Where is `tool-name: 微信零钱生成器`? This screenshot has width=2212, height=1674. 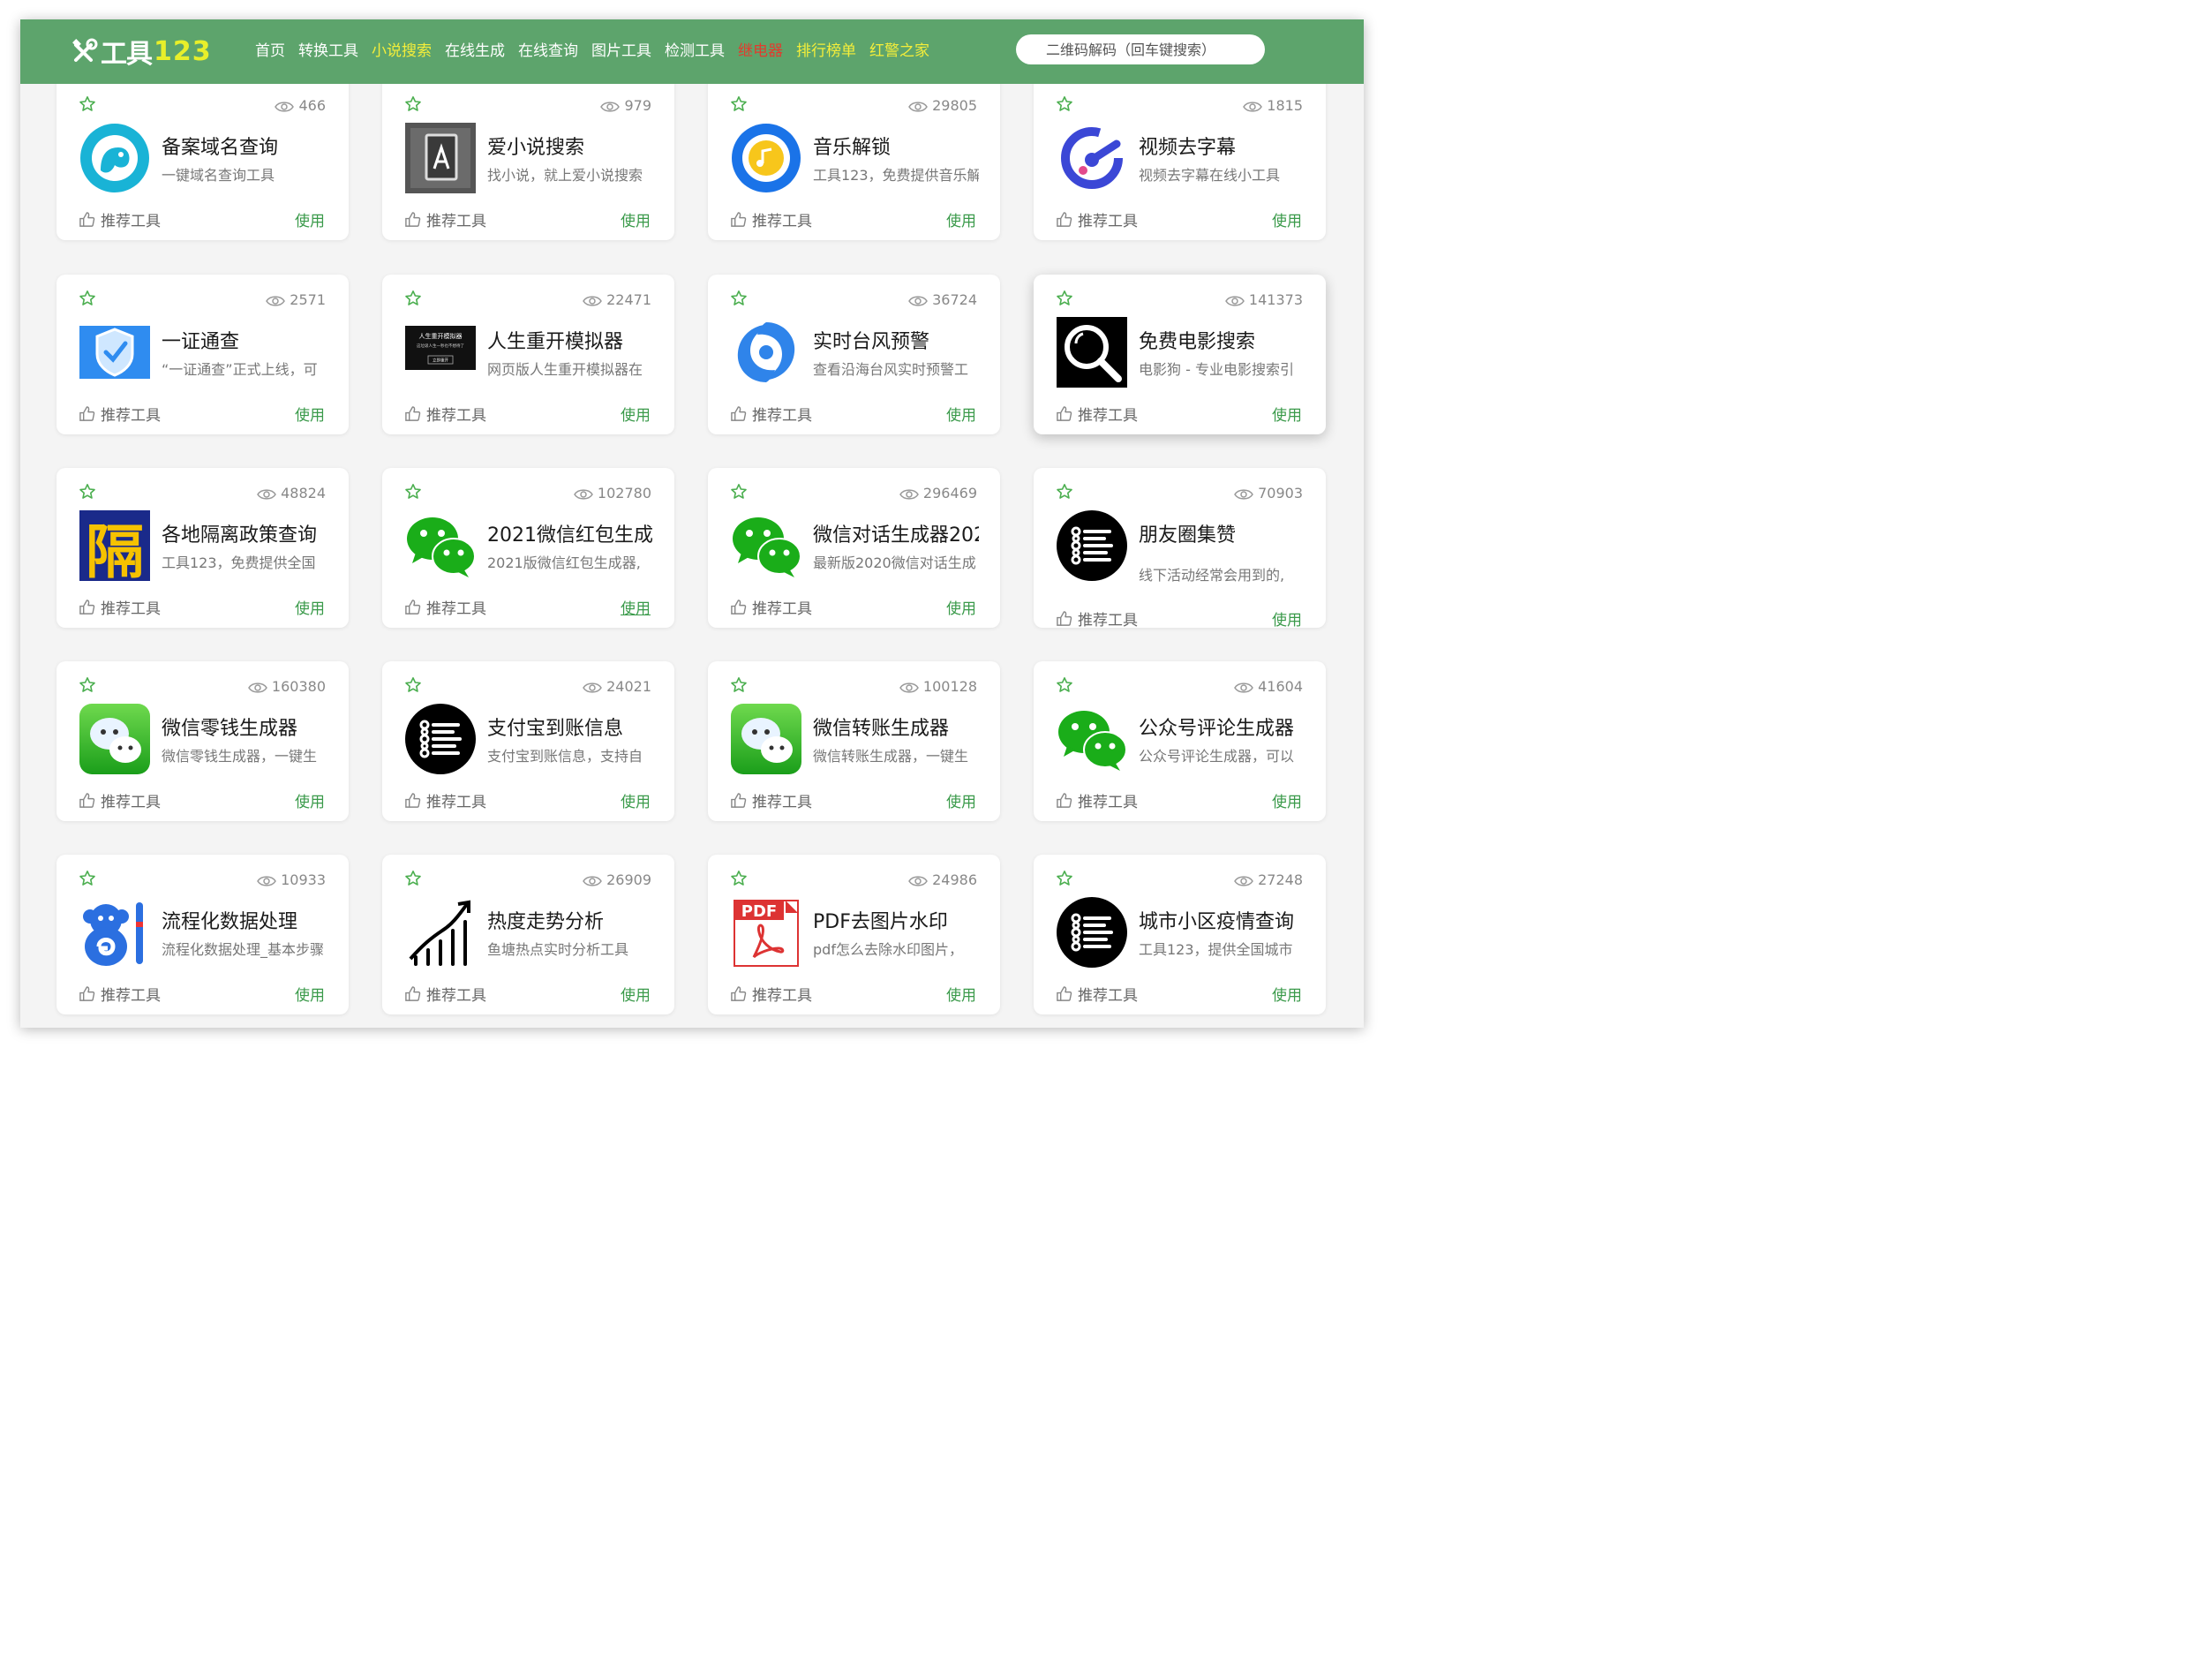 tool-name: 微信零钱生成器 is located at coordinates (244, 727).